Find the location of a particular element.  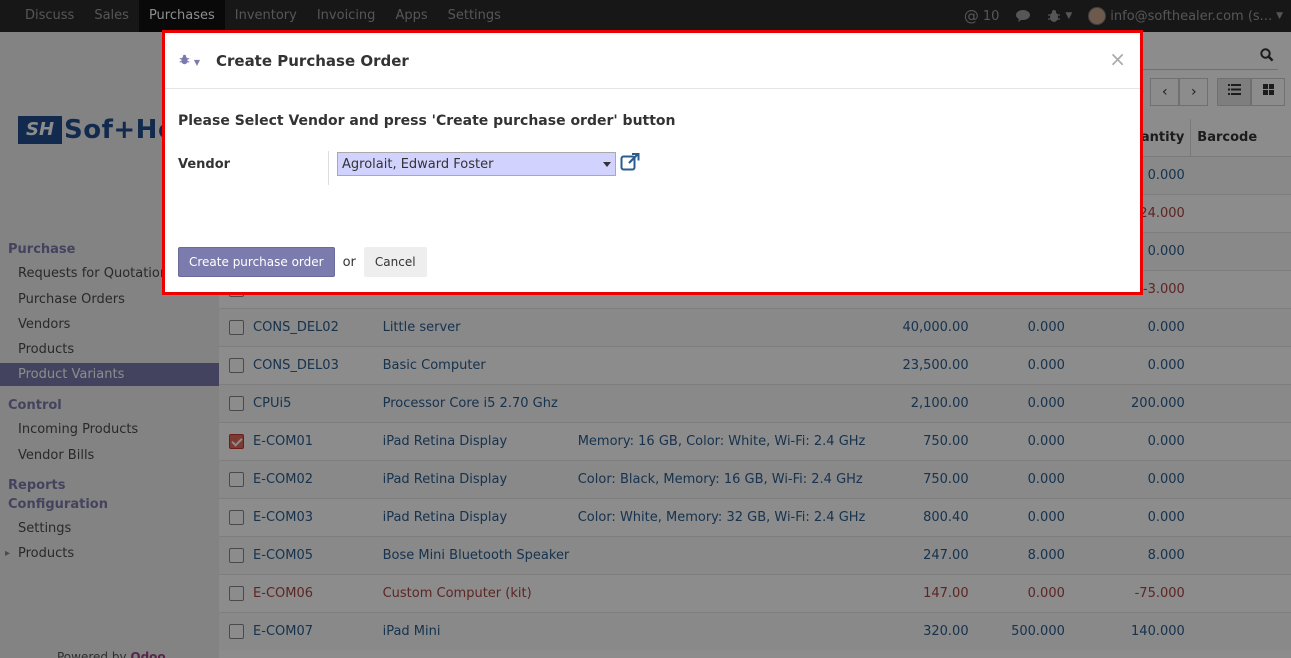

close-icon: × is located at coordinates (1117, 59).